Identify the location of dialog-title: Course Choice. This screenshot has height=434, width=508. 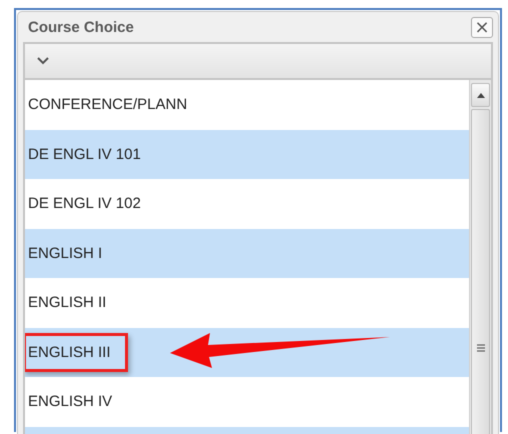
(80, 27).